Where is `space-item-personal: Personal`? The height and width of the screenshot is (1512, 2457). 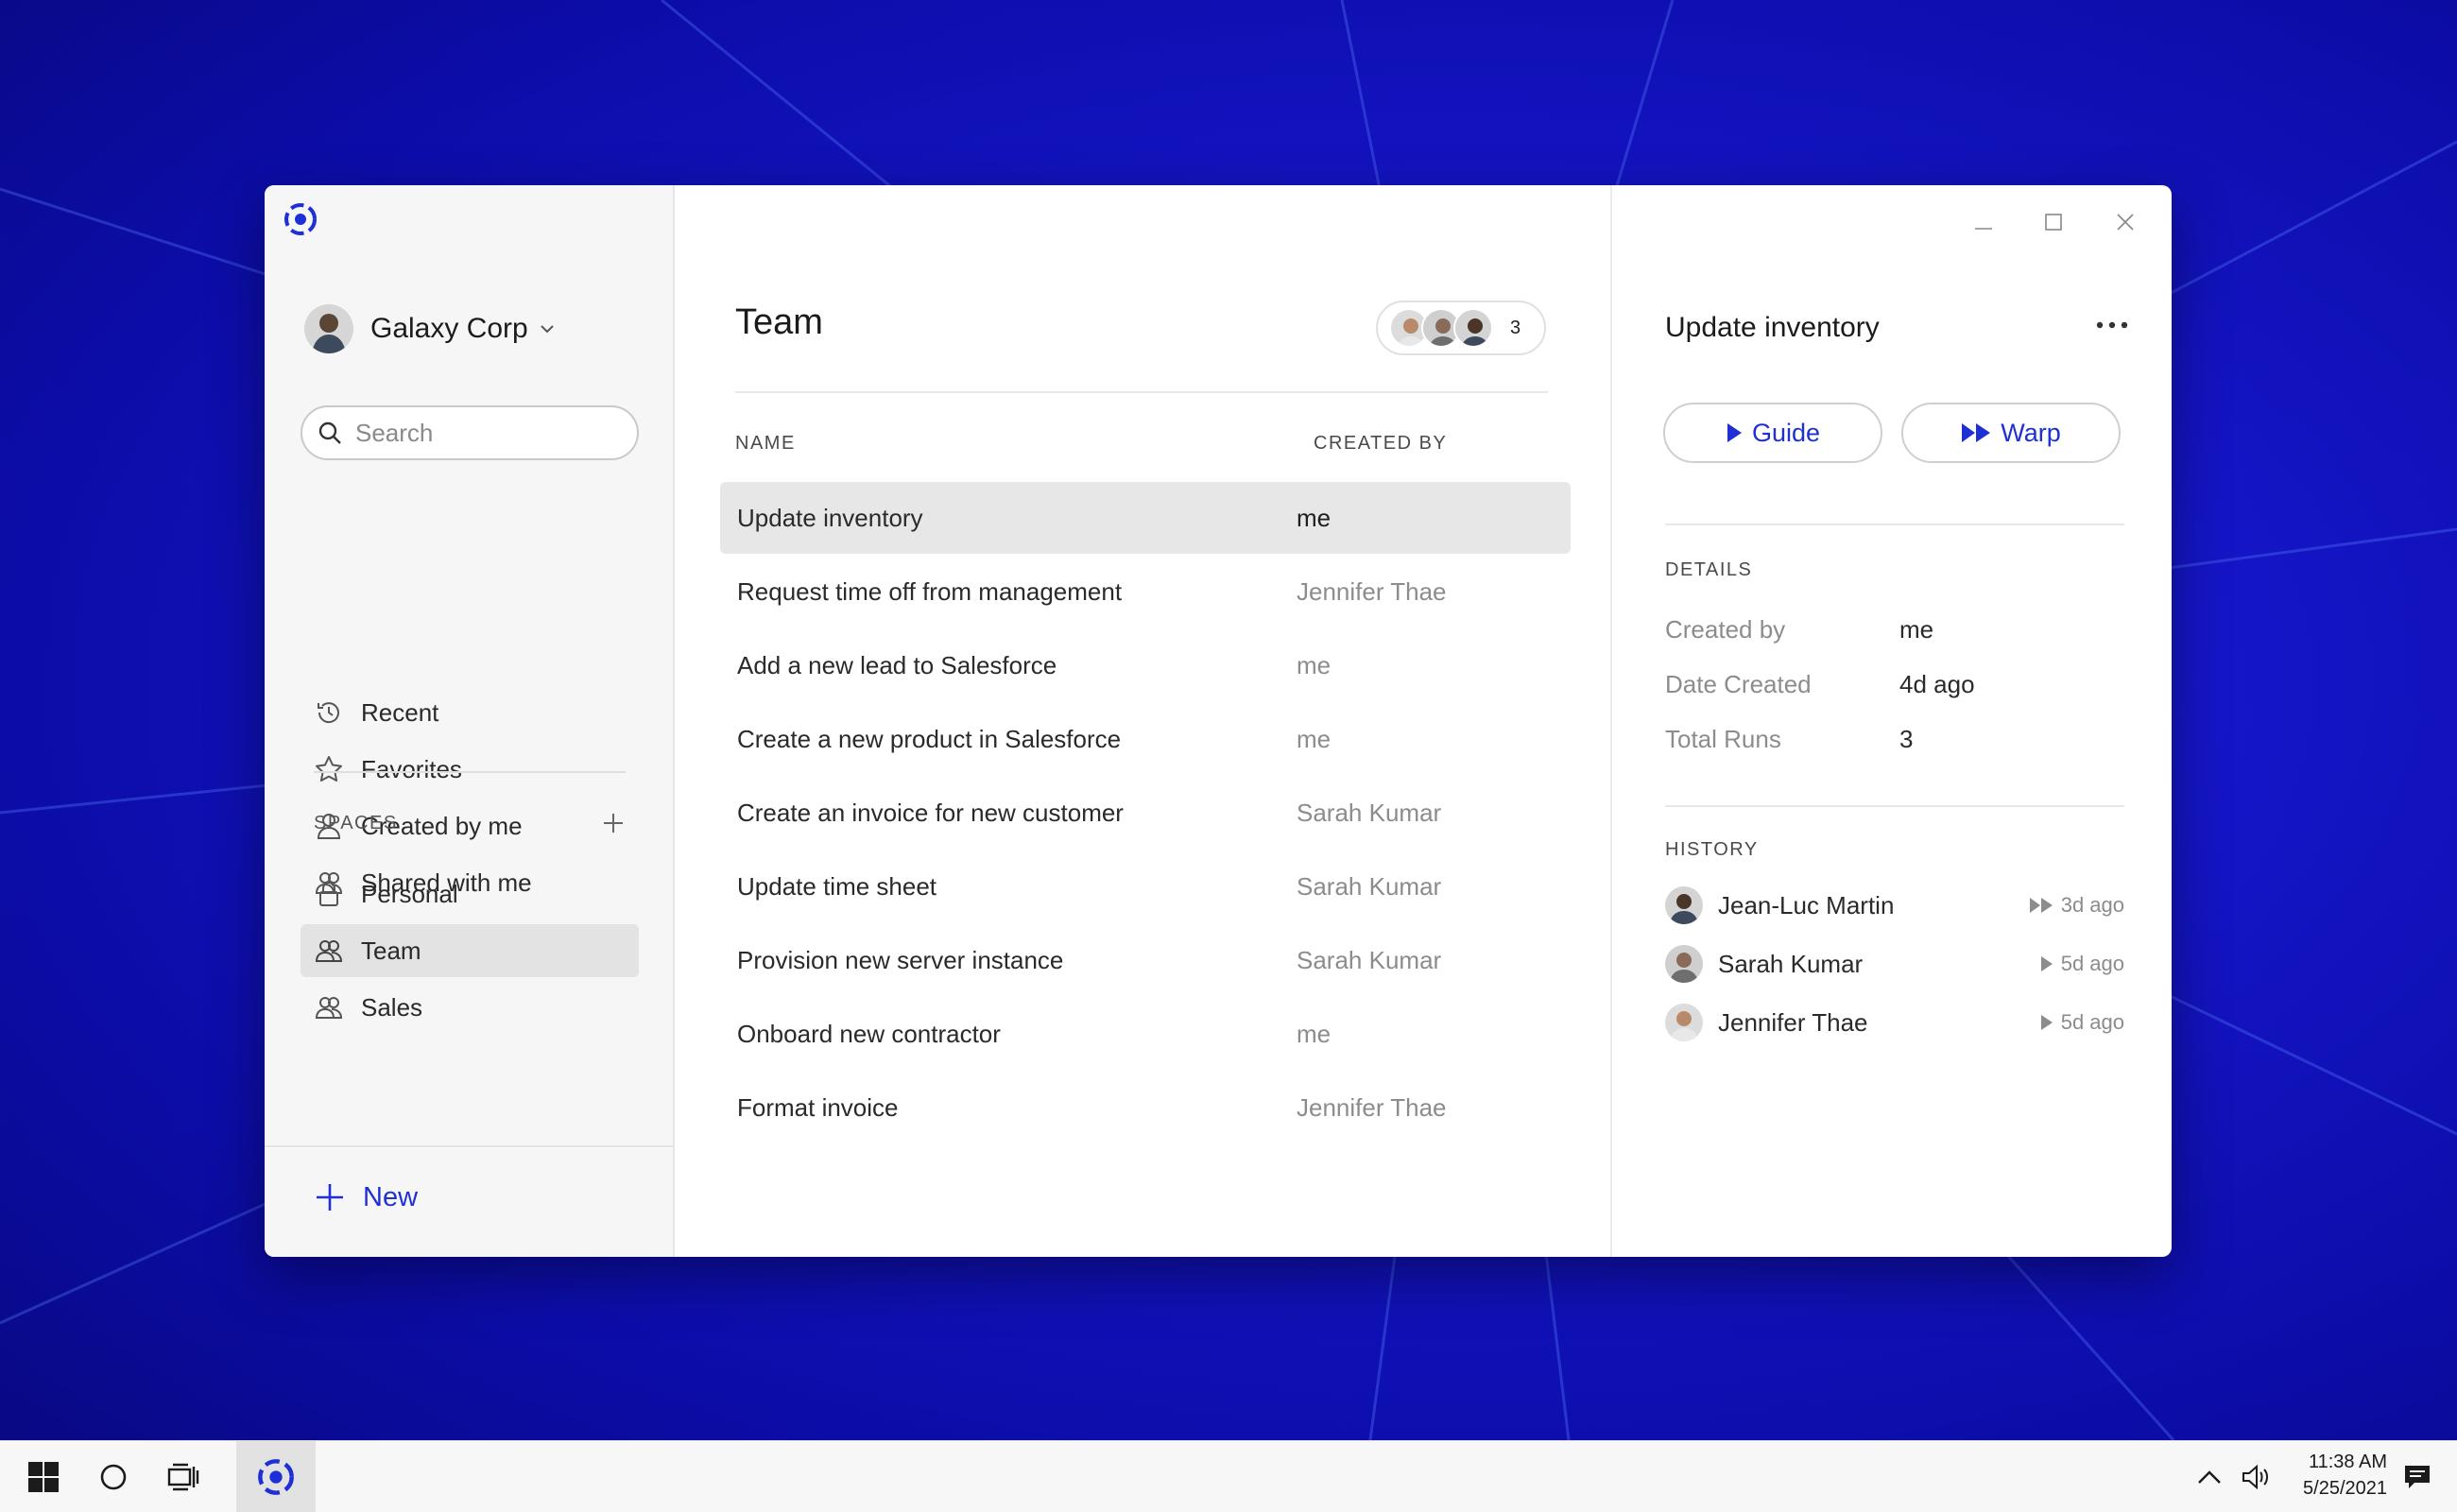 space-item-personal: Personal is located at coordinates (470, 894).